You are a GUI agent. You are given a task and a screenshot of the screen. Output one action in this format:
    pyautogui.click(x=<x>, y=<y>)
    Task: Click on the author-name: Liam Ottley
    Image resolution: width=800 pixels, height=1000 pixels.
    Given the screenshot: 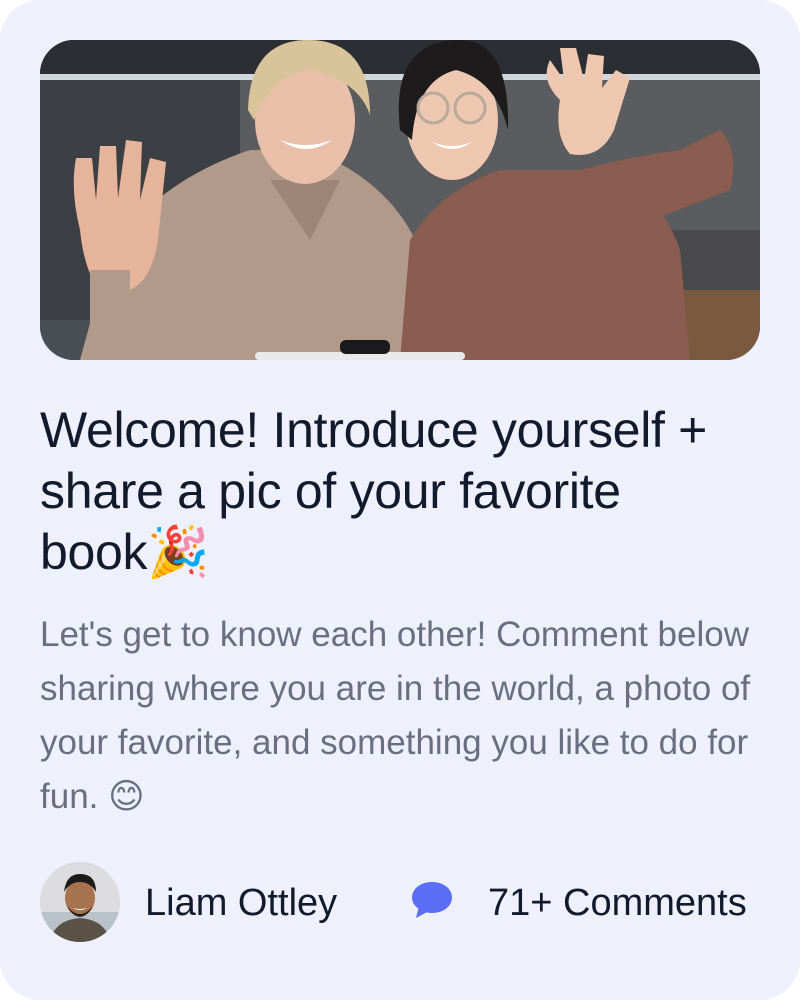 What is the action you would take?
    pyautogui.click(x=241, y=903)
    